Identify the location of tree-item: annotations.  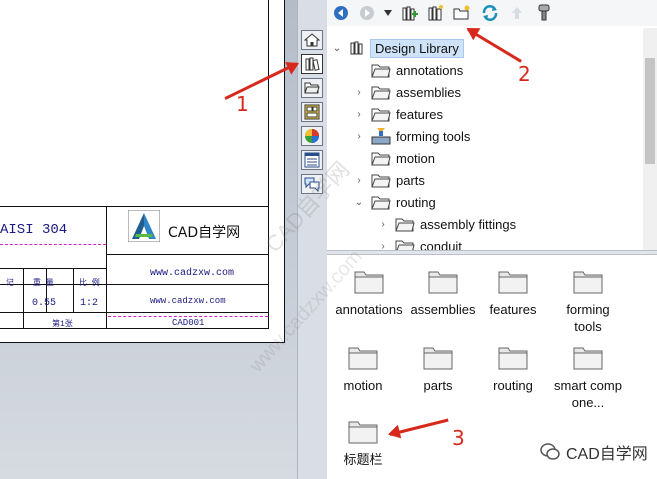
(408, 70).